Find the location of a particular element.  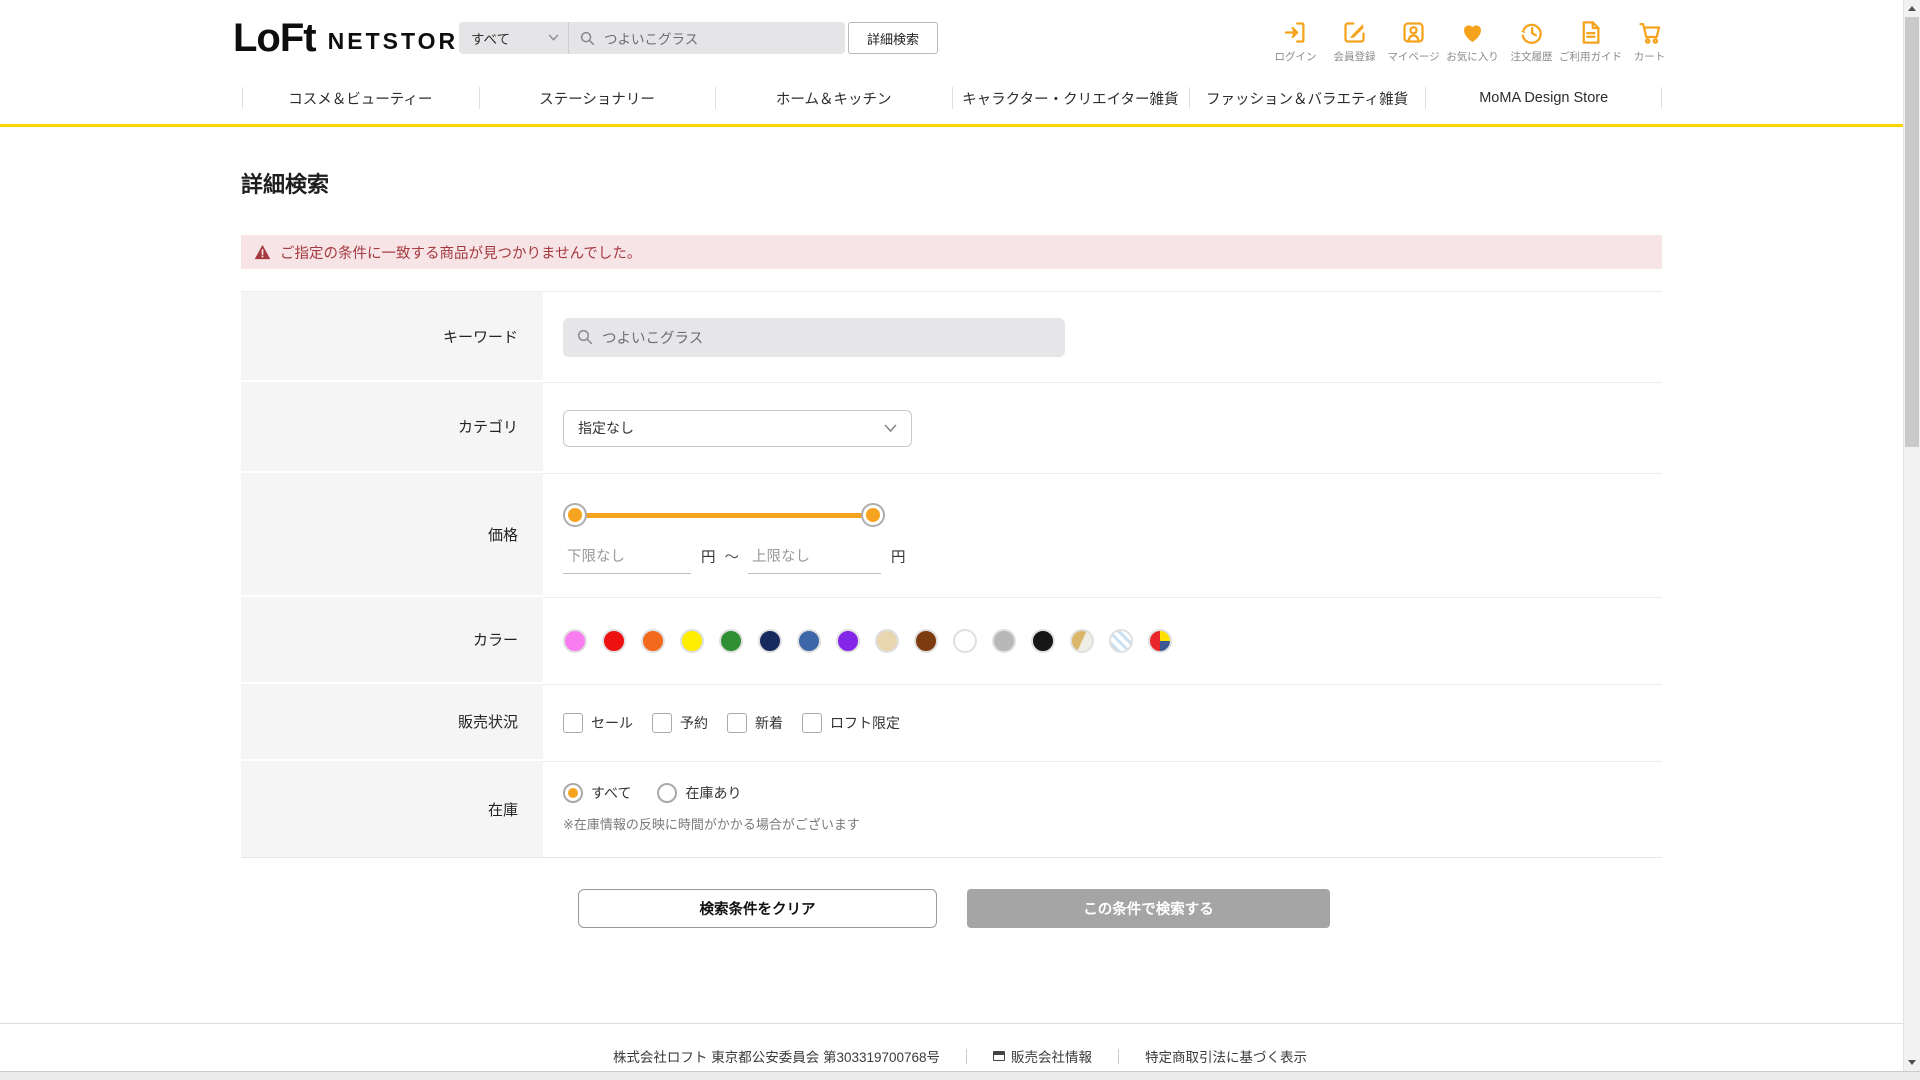

nav-item-character-goods: キャラクター・クリエイター雑貨 is located at coordinates (1070, 98).